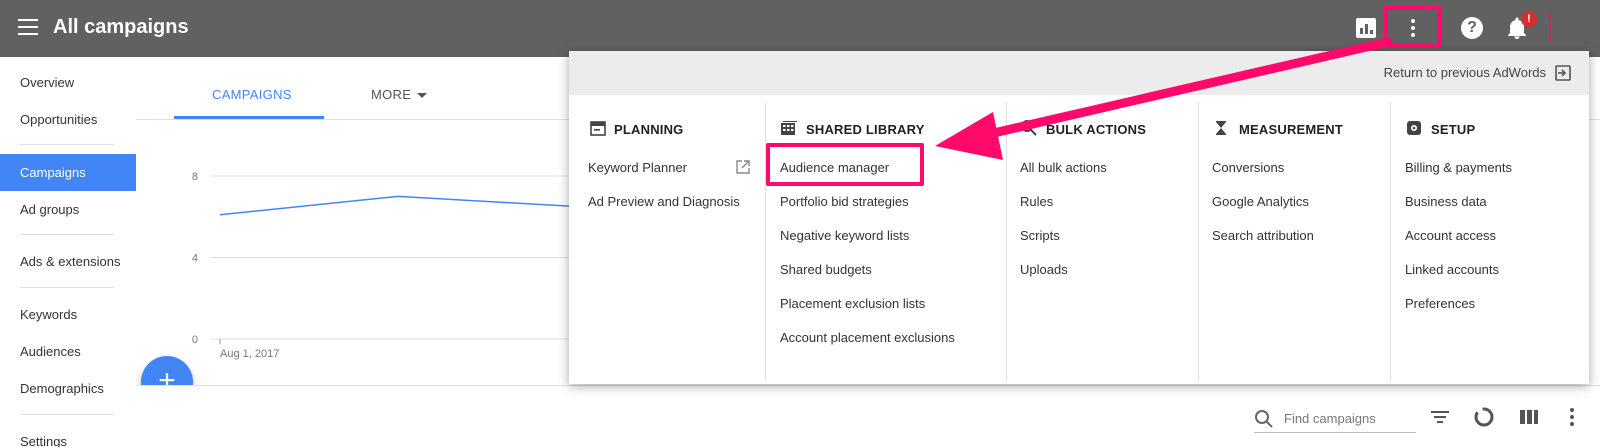  What do you see at coordinates (391, 94) in the screenshot?
I see `tab-more-label: MORE` at bounding box center [391, 94].